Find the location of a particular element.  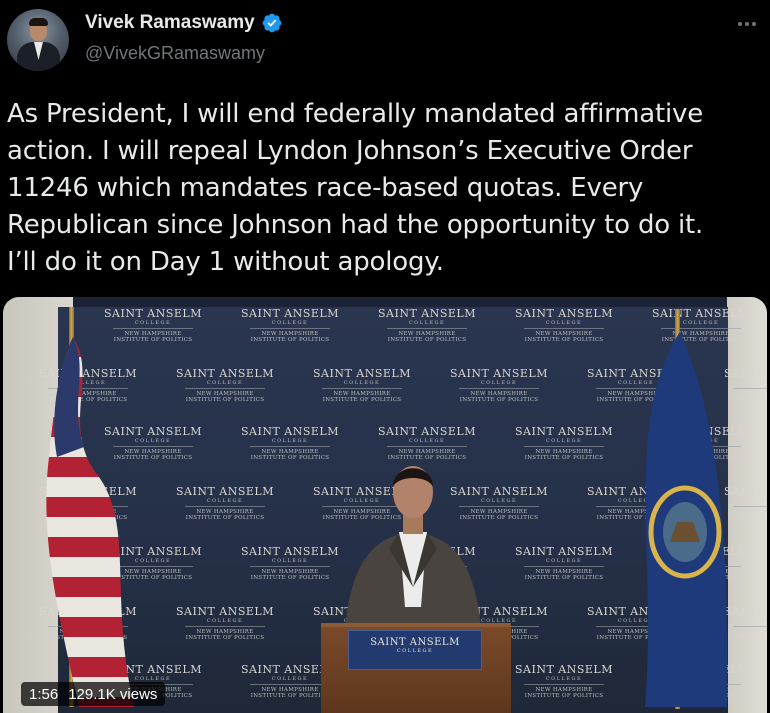

video-info-overlay: 1:56 129.1K views is located at coordinates (93, 694).